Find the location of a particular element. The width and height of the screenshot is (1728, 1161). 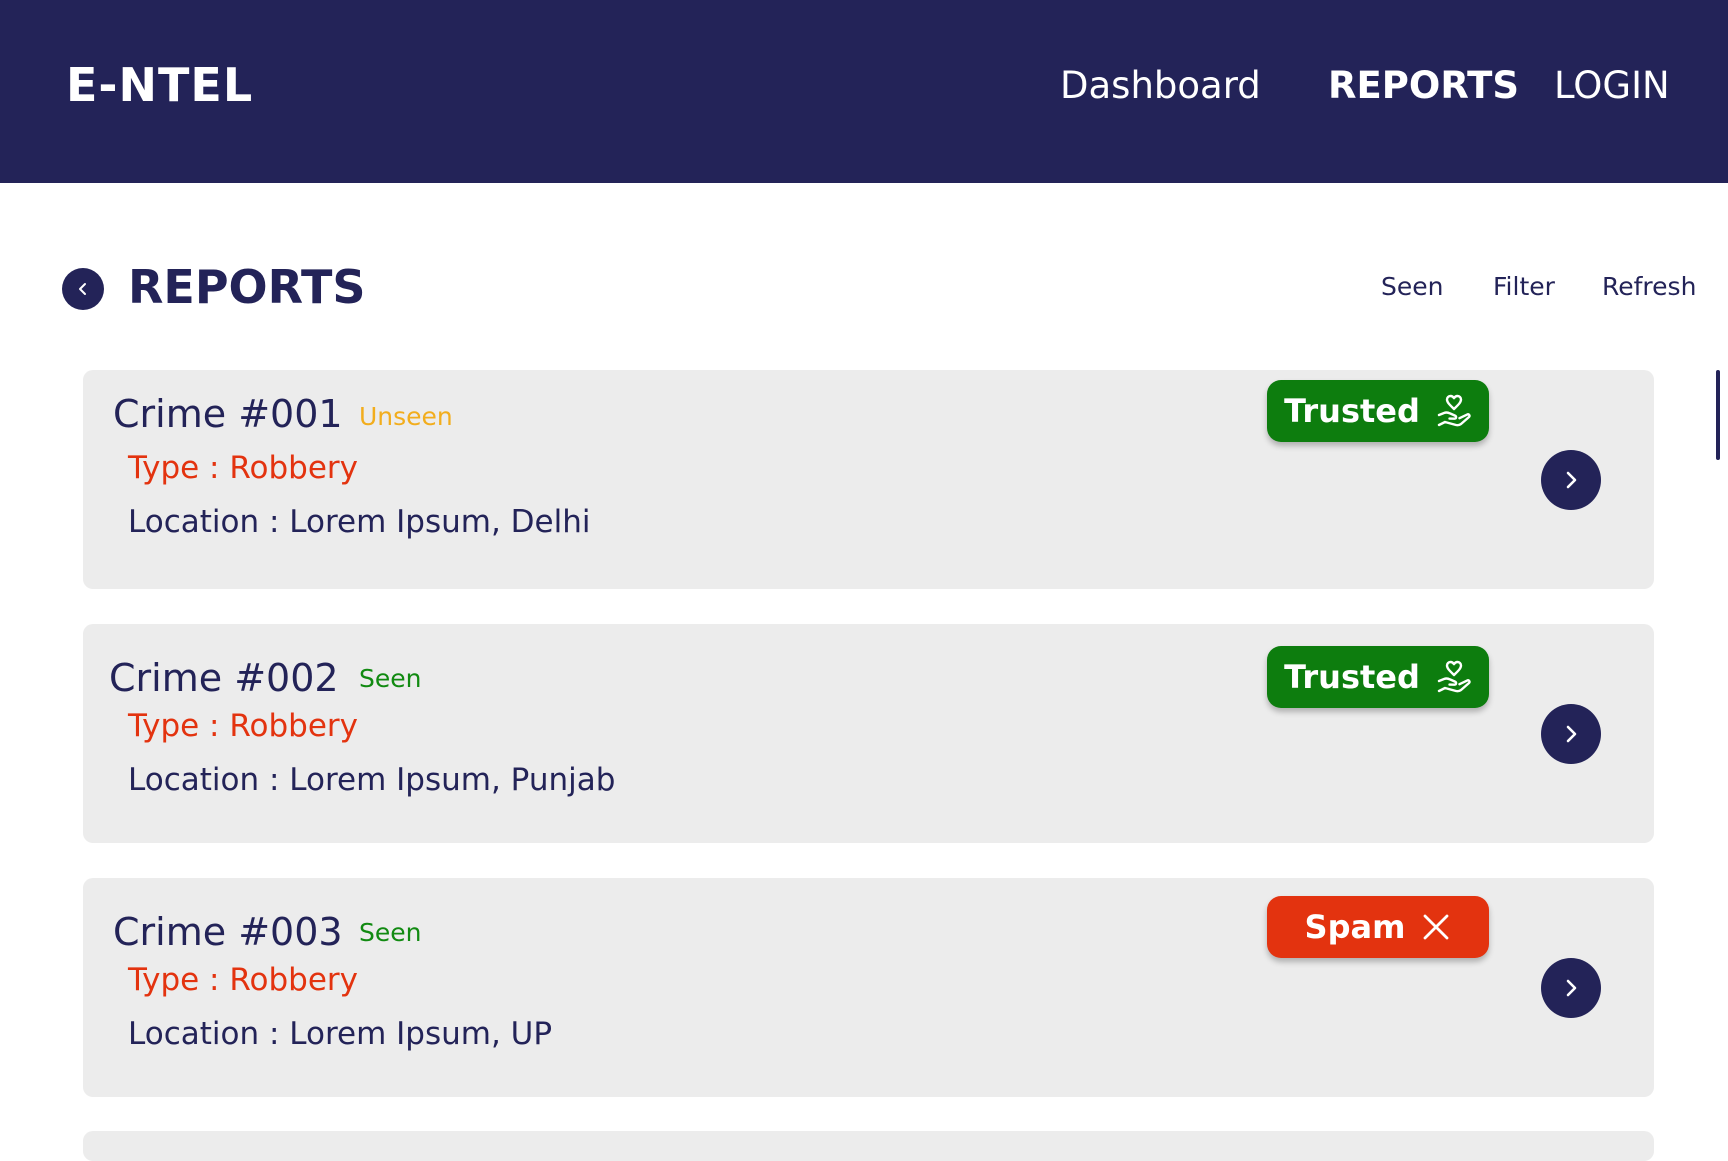

report-title: Crime #003 is located at coordinates (228, 932).